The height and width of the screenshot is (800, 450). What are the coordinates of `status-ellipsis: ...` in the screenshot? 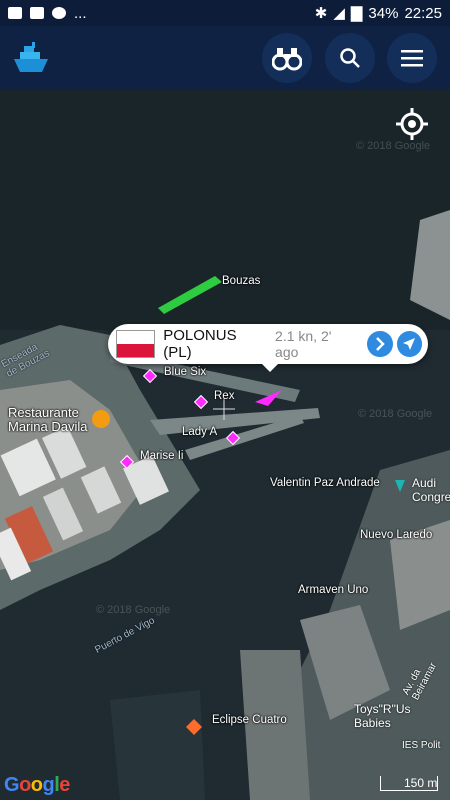 It's located at (80, 13).